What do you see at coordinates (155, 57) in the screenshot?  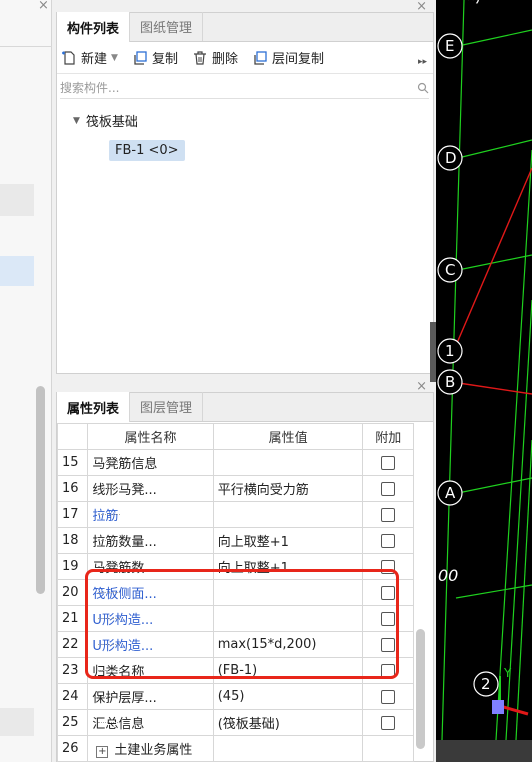 I see `copy-button: 复制` at bounding box center [155, 57].